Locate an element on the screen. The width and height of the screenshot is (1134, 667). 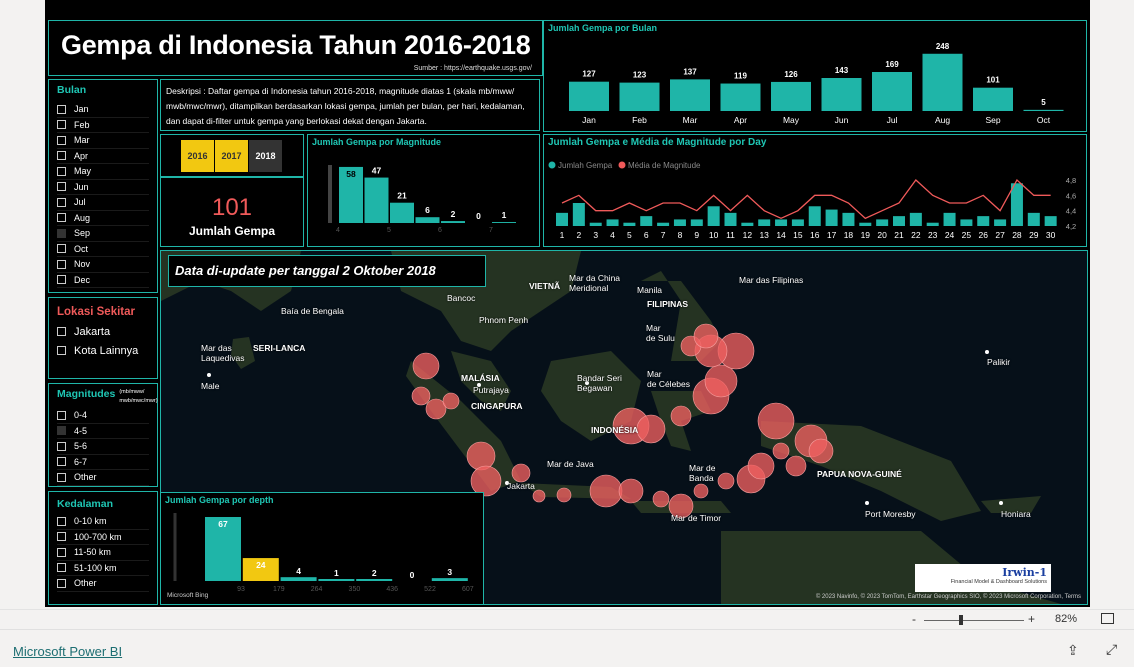
slicer-item-lokasi: Kota Lainnya is located at coordinates (103, 350).